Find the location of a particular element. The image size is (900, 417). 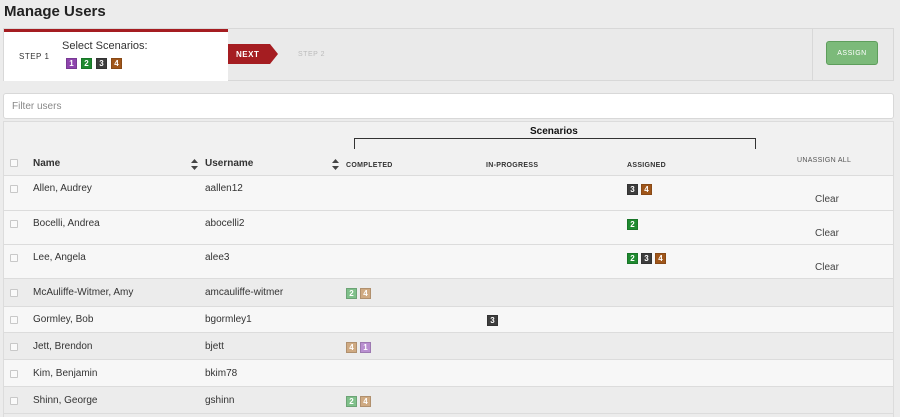

step-2-label: STEP 2 is located at coordinates (311, 54).